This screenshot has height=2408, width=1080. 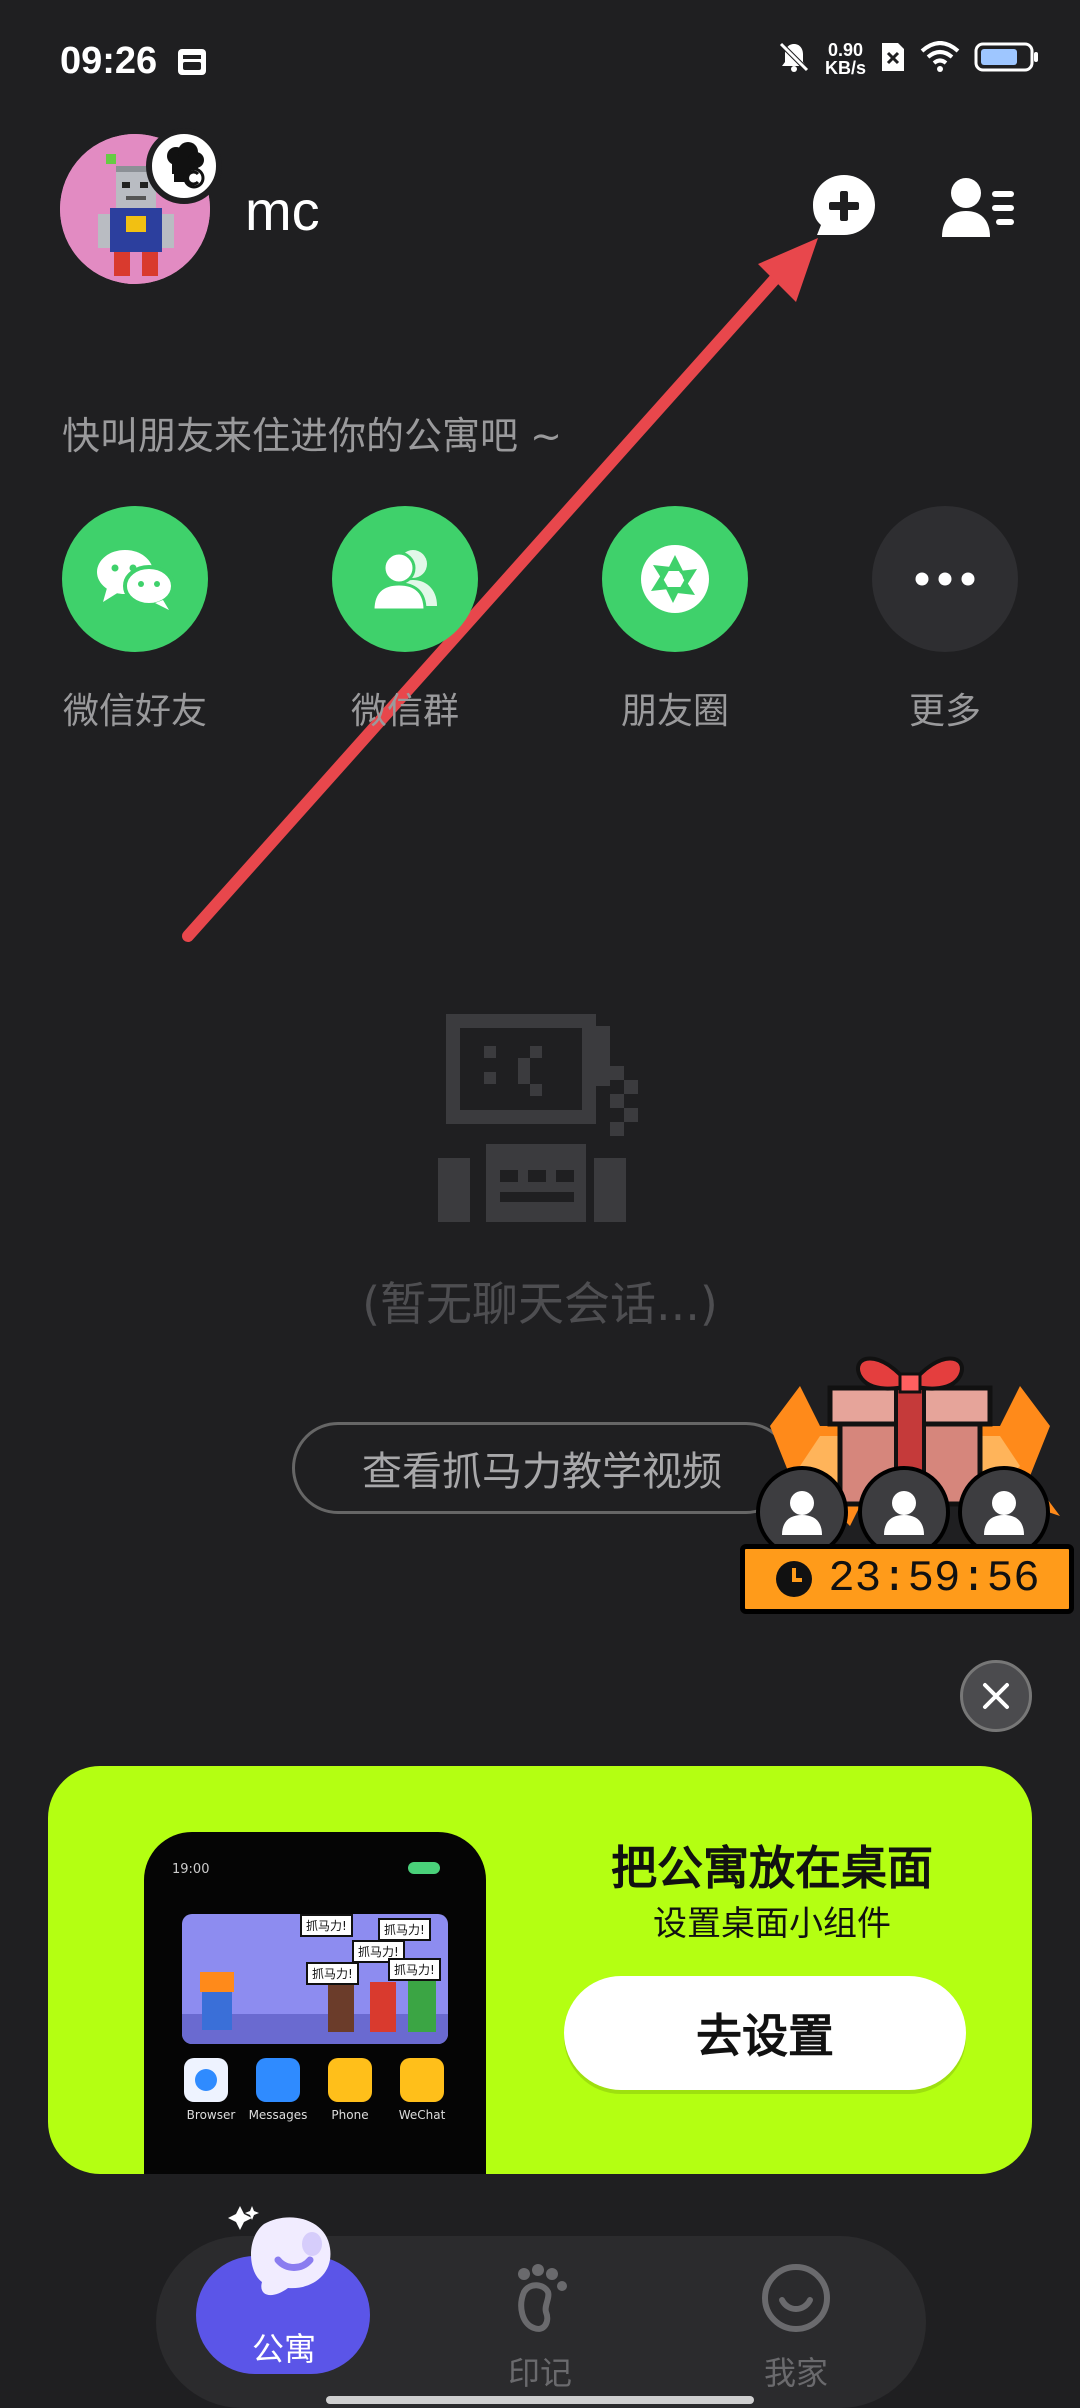 I want to click on chef-hat-badge-icon, so click(x=184, y=166).